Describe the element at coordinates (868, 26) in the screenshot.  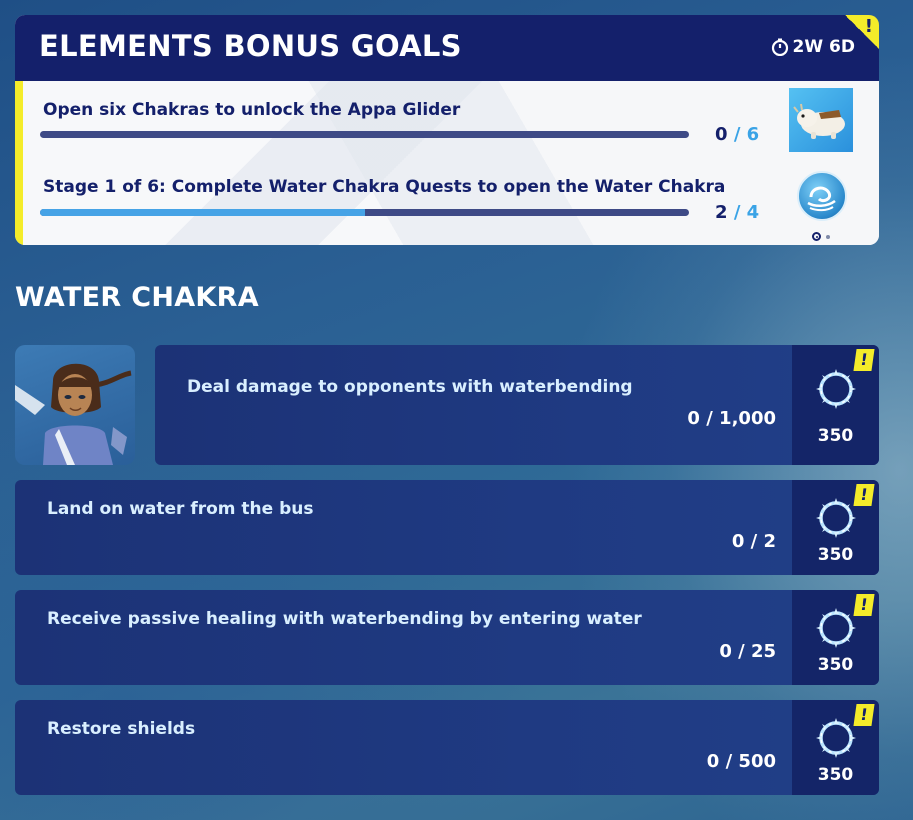
I see `alert-mark: !` at that location.